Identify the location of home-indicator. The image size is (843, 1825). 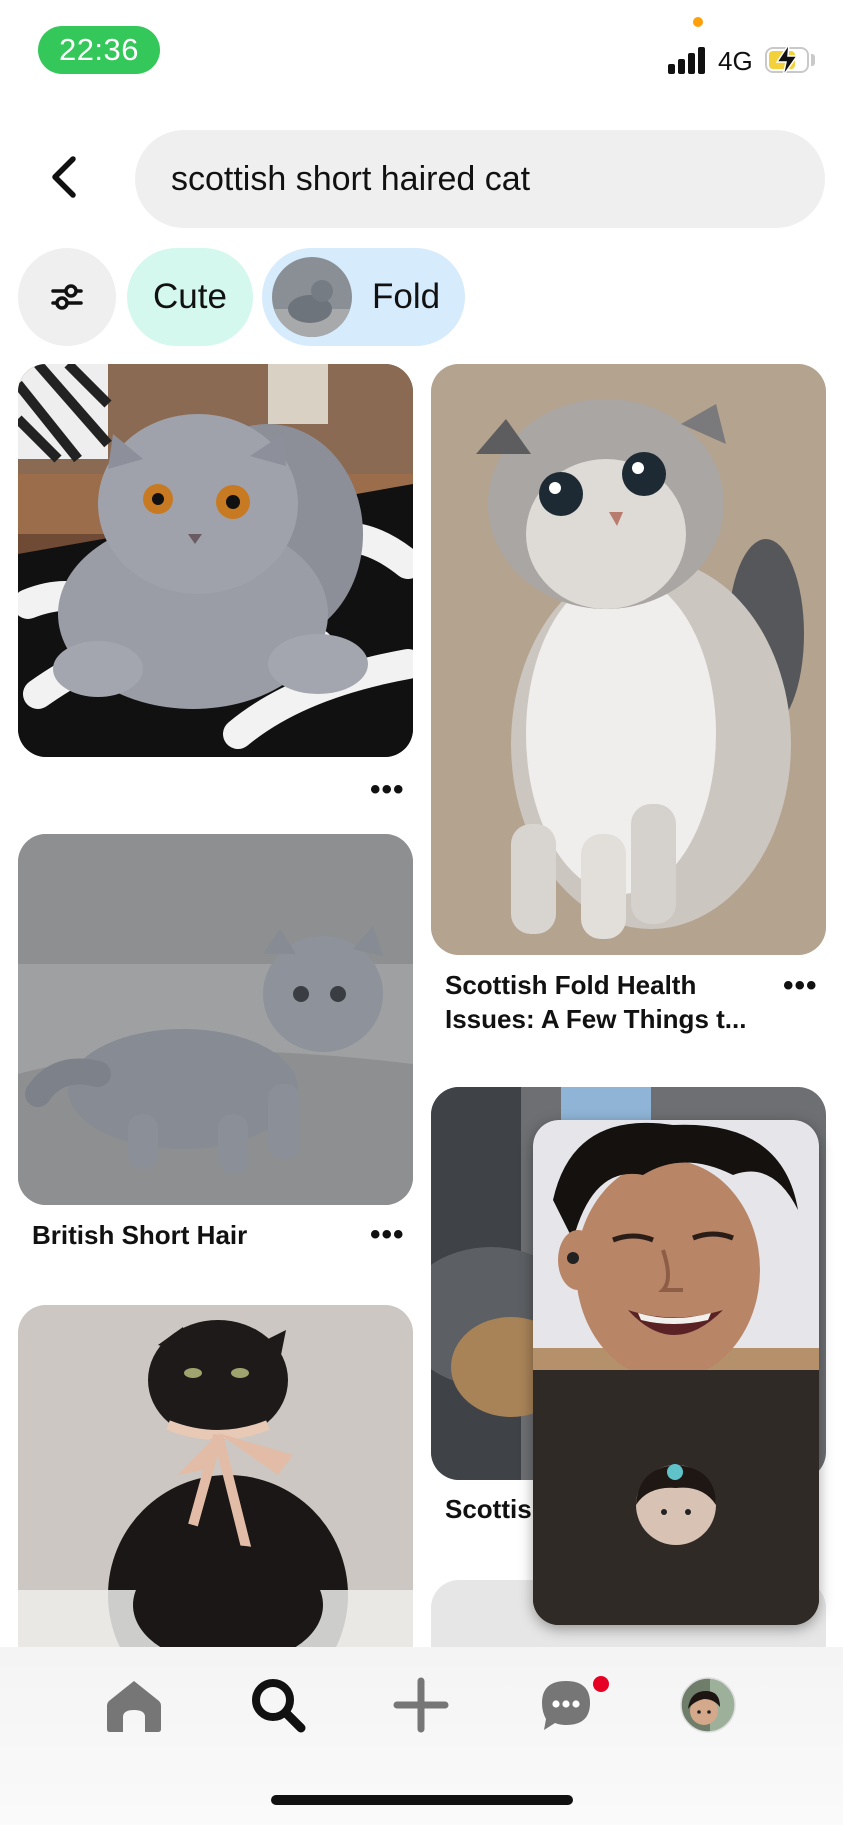
(422, 1800).